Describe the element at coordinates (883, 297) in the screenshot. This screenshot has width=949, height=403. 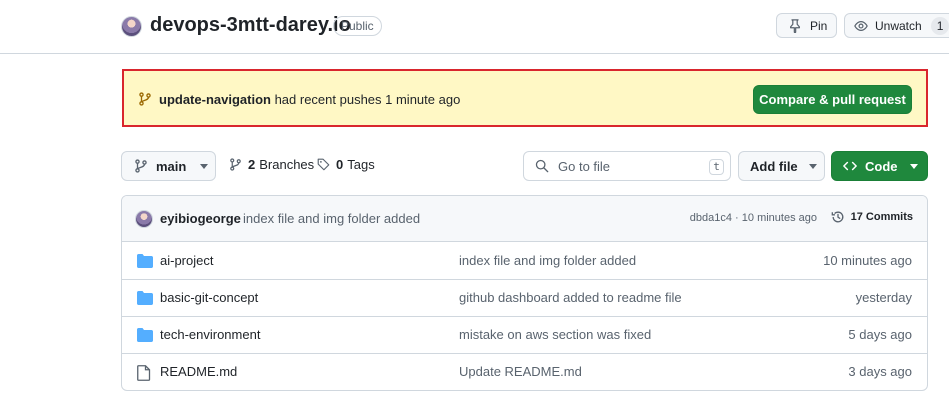
I see `file-commit-date: yesterday` at that location.